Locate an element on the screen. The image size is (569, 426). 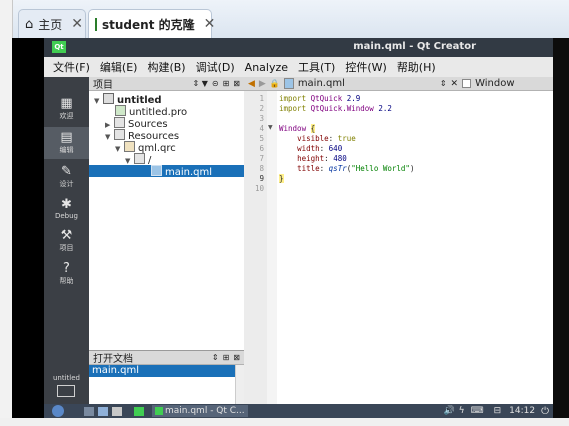
close-editor-icon: ✕ is located at coordinates (455, 84).